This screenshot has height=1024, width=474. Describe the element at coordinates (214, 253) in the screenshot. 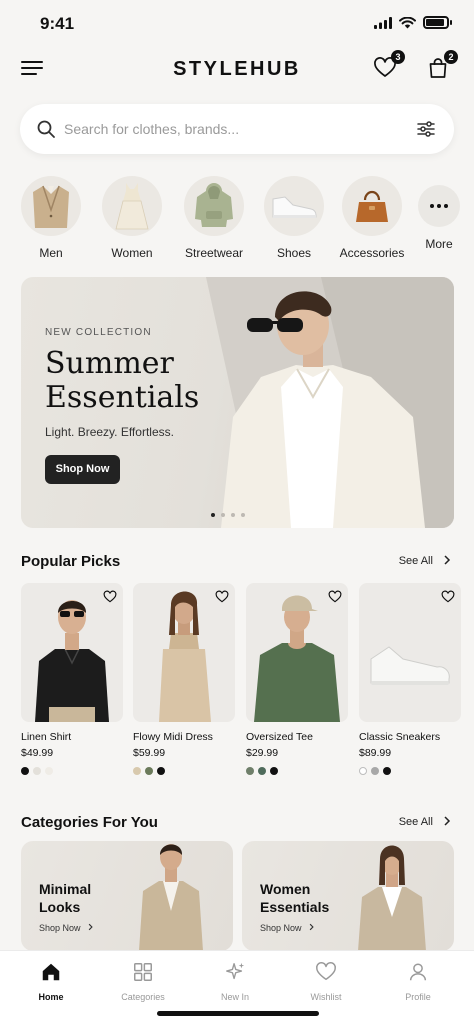

I see `category-label: Streetwear` at that location.